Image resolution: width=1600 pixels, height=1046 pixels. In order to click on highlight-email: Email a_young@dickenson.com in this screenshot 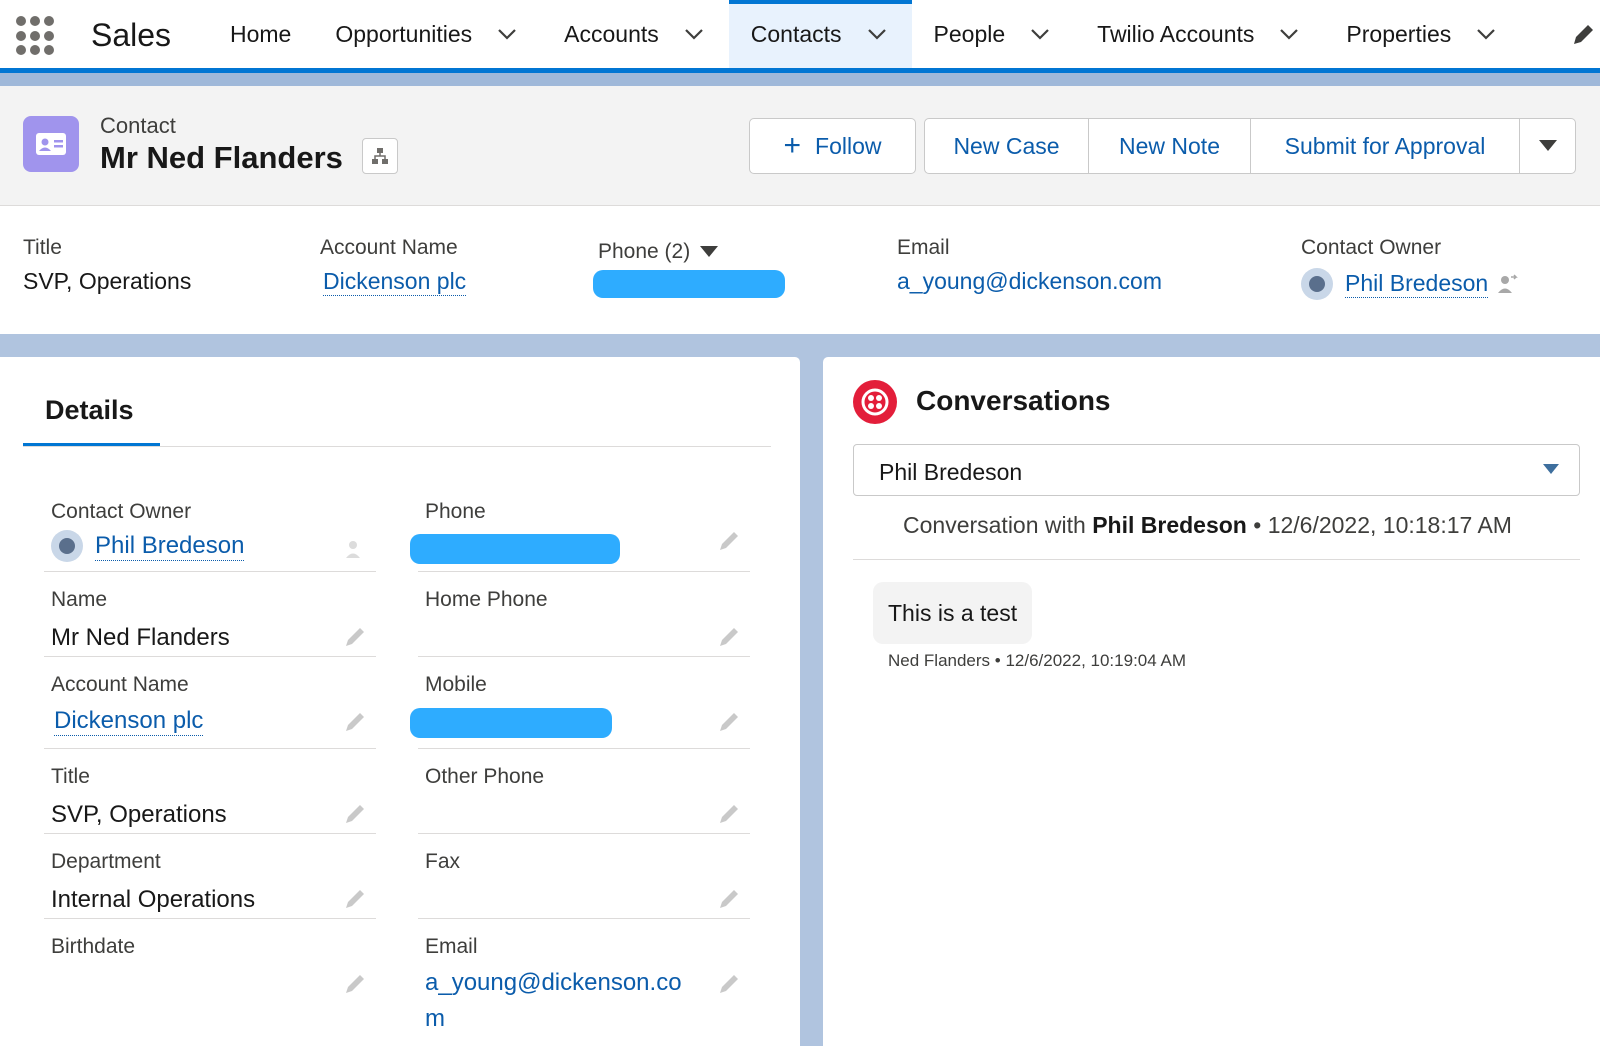, I will do `click(1030, 265)`.